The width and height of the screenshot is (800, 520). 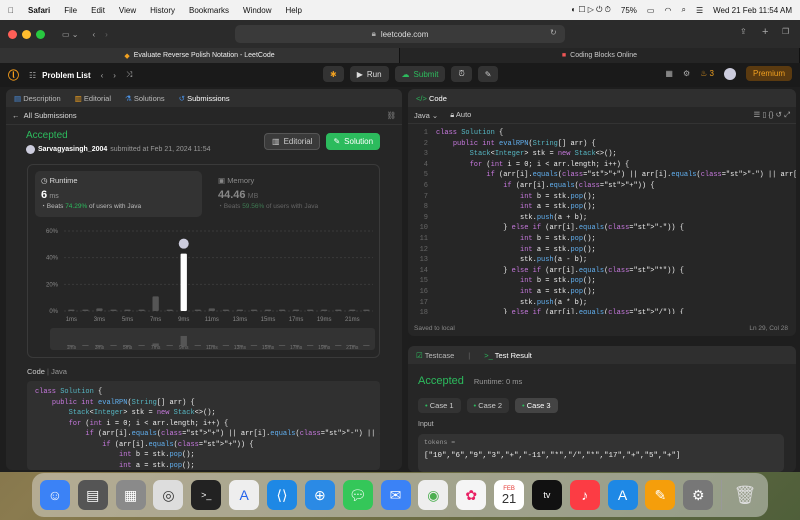 I want to click on auto-mode: 🔒︎ Auto, so click(x=460, y=115).